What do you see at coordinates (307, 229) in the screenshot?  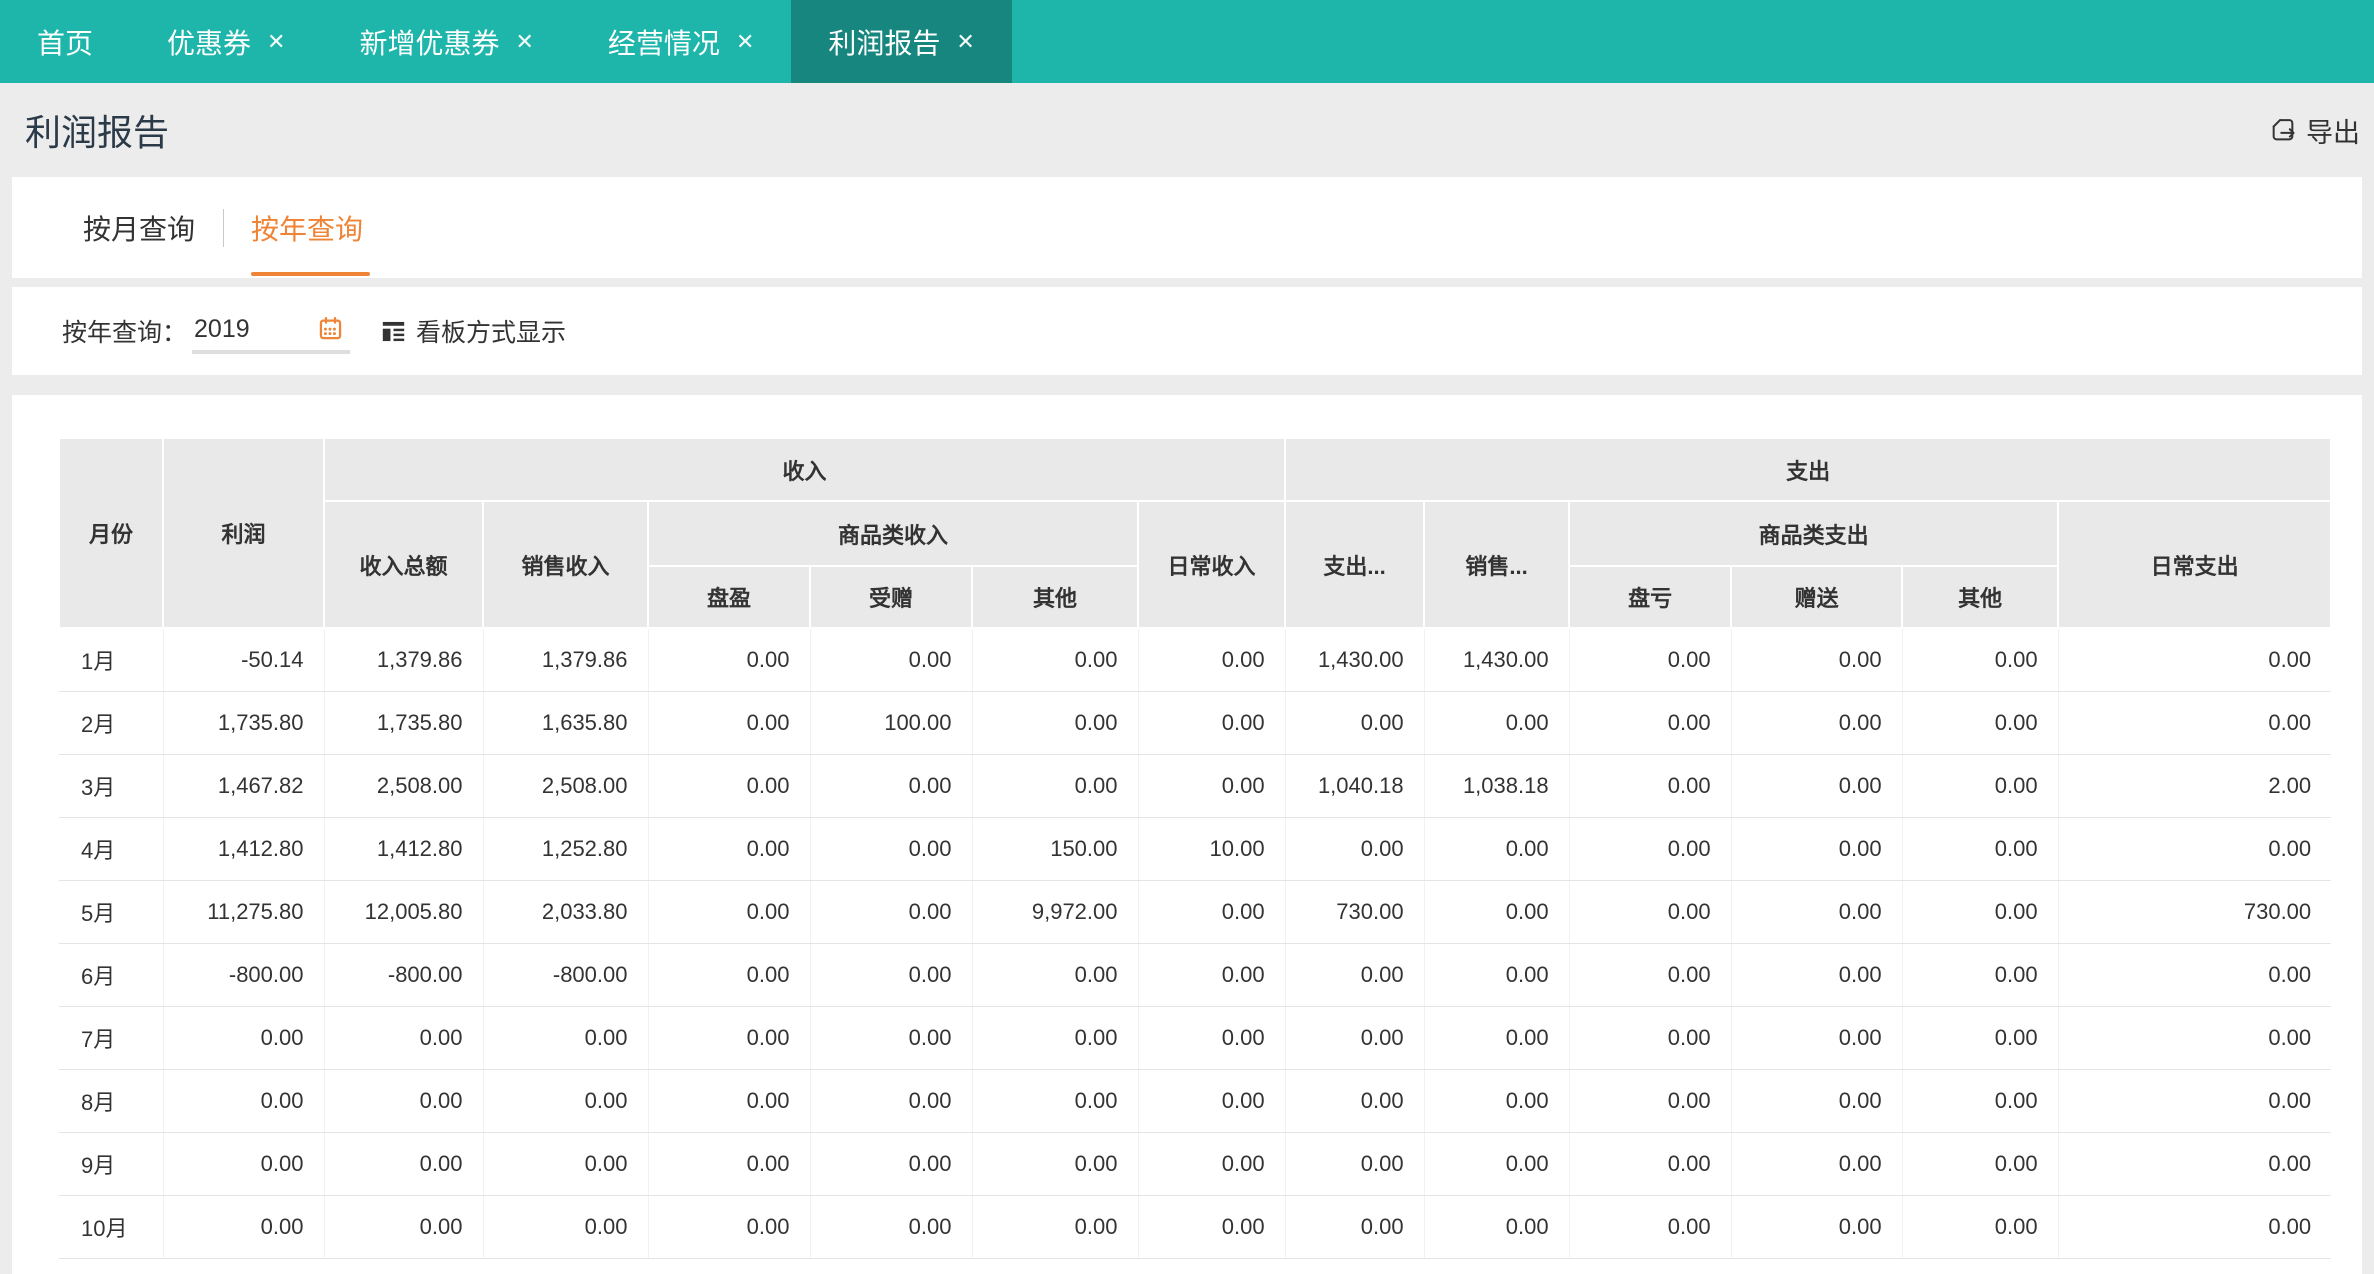 I see `tab-yearly-query-label: 按年查询` at bounding box center [307, 229].